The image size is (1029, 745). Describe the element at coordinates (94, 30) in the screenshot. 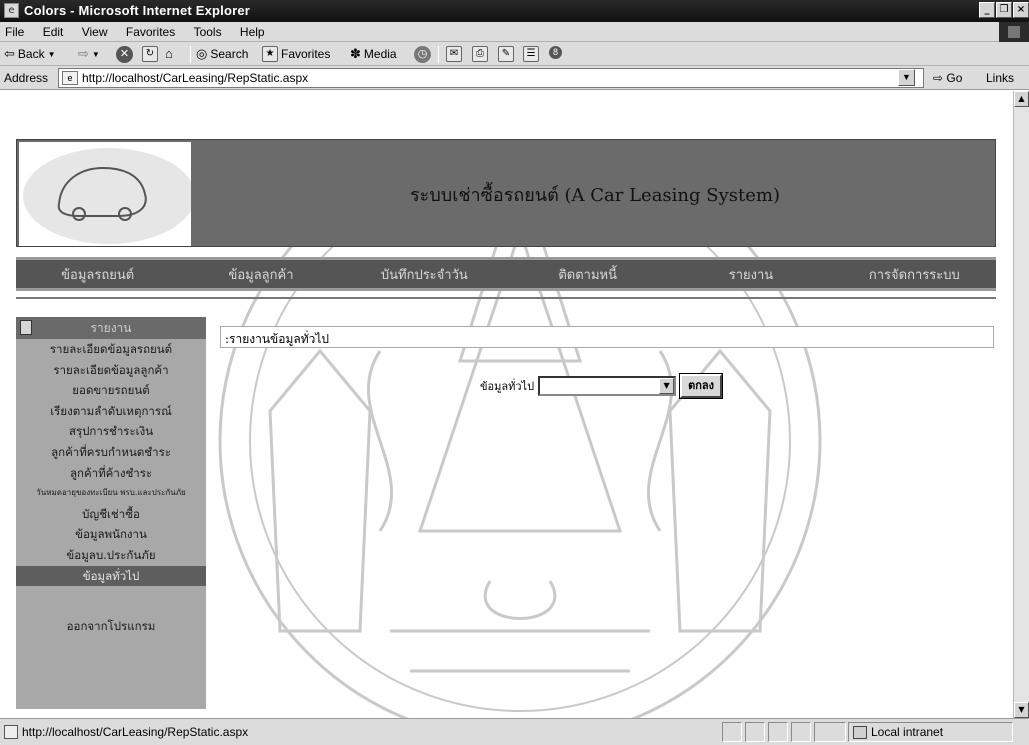

I see `menu-view: View` at that location.